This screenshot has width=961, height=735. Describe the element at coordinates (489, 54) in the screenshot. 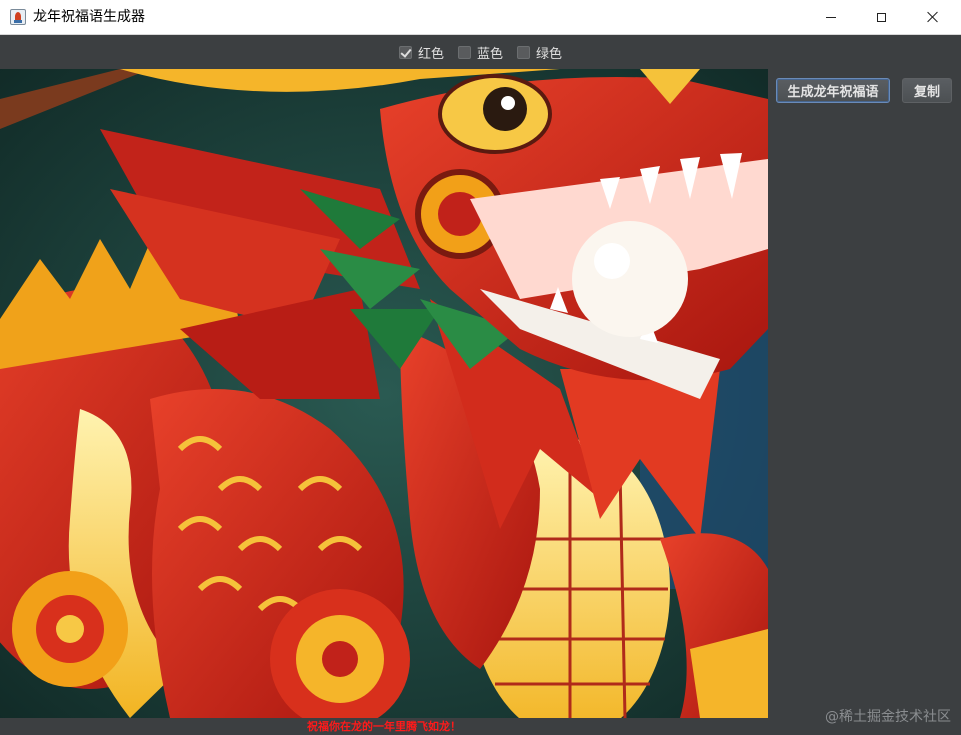

I see `checkbox-blue-label: 蓝色` at that location.